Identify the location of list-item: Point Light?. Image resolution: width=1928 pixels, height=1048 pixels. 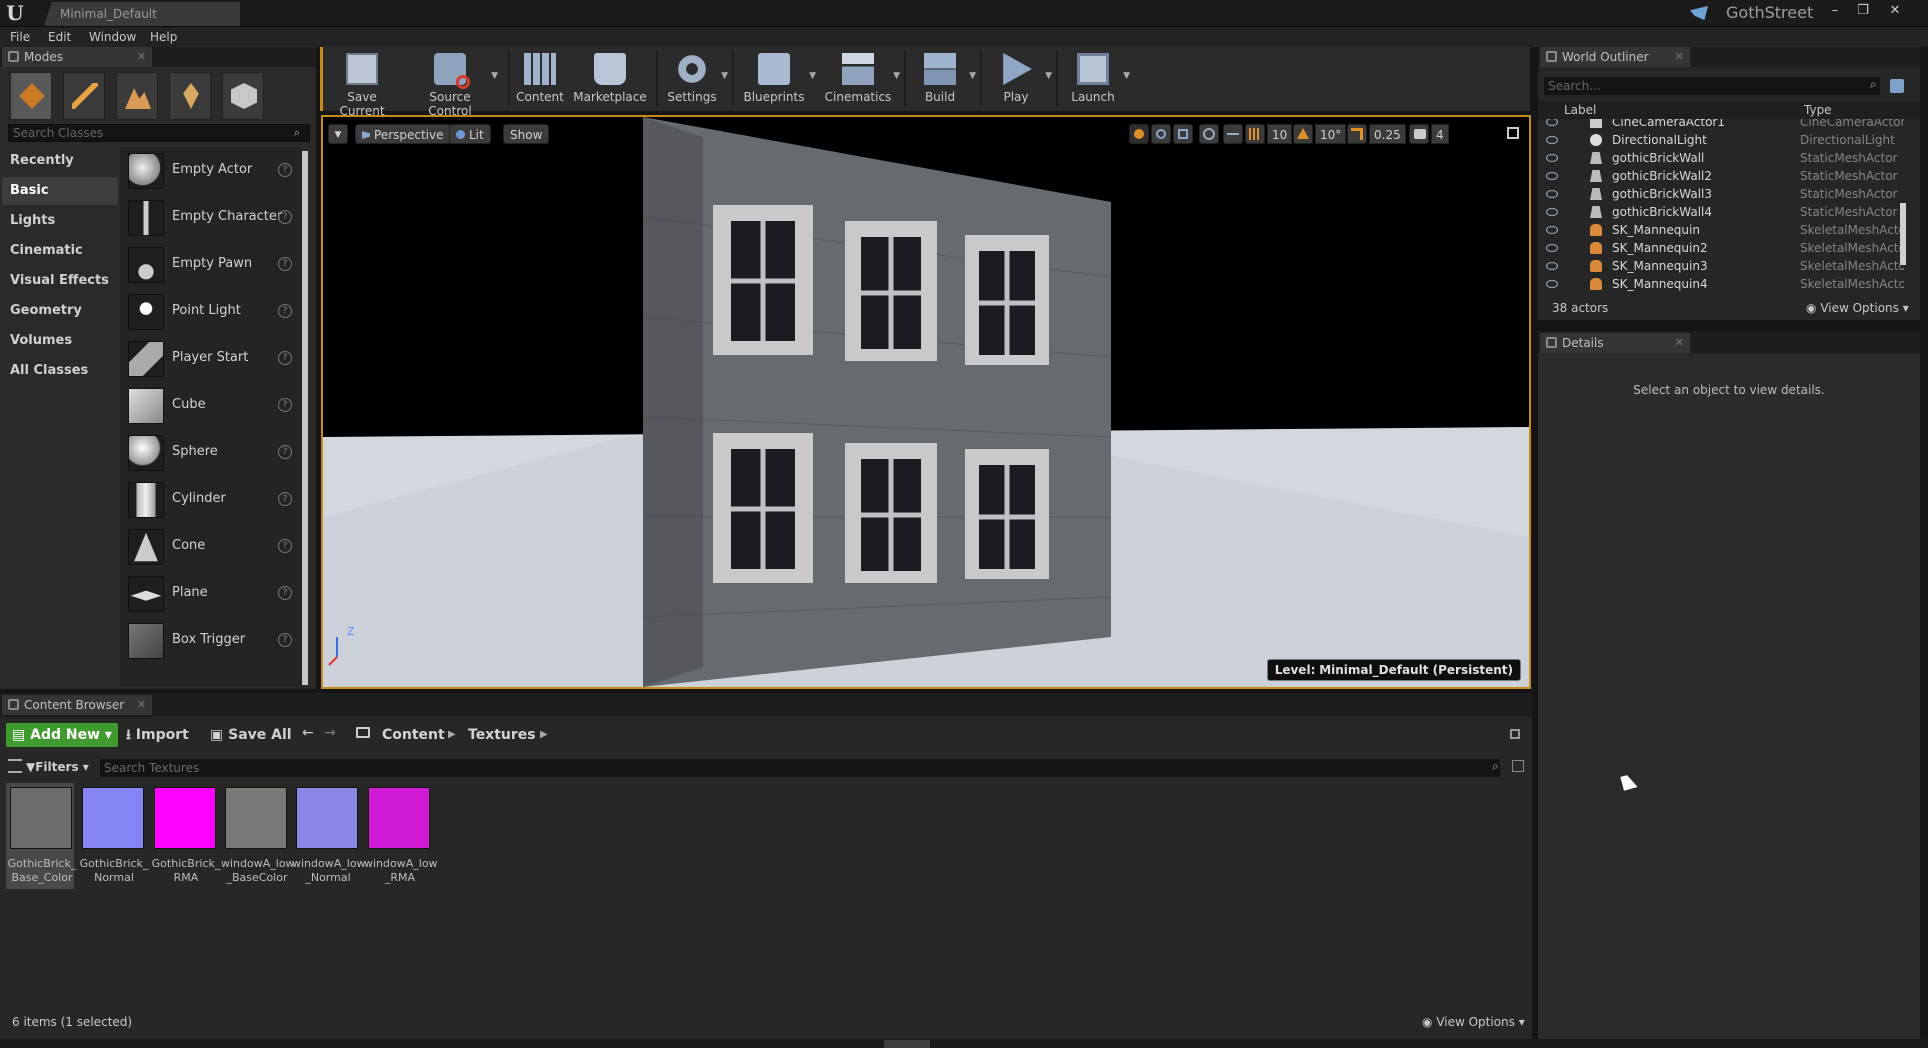
(211, 311).